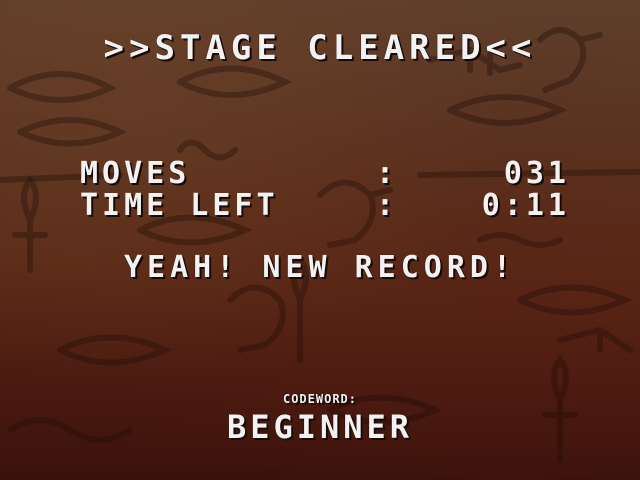  Describe the element at coordinates (256, 318) in the screenshot. I see `hieroglyph-bird-icon` at that location.